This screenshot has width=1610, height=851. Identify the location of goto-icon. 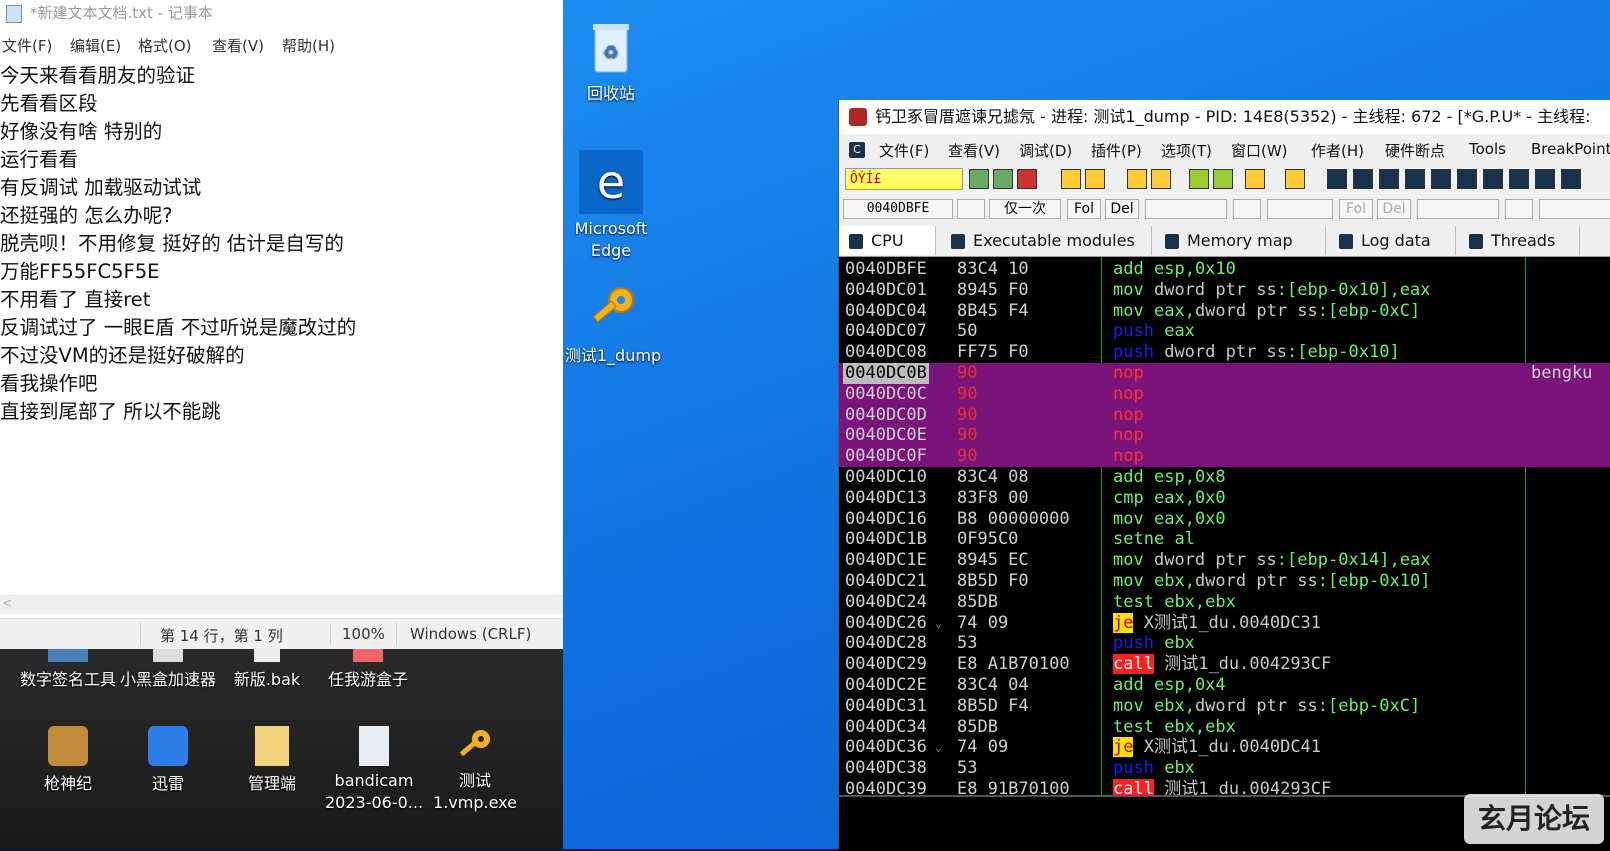
(1295, 179).